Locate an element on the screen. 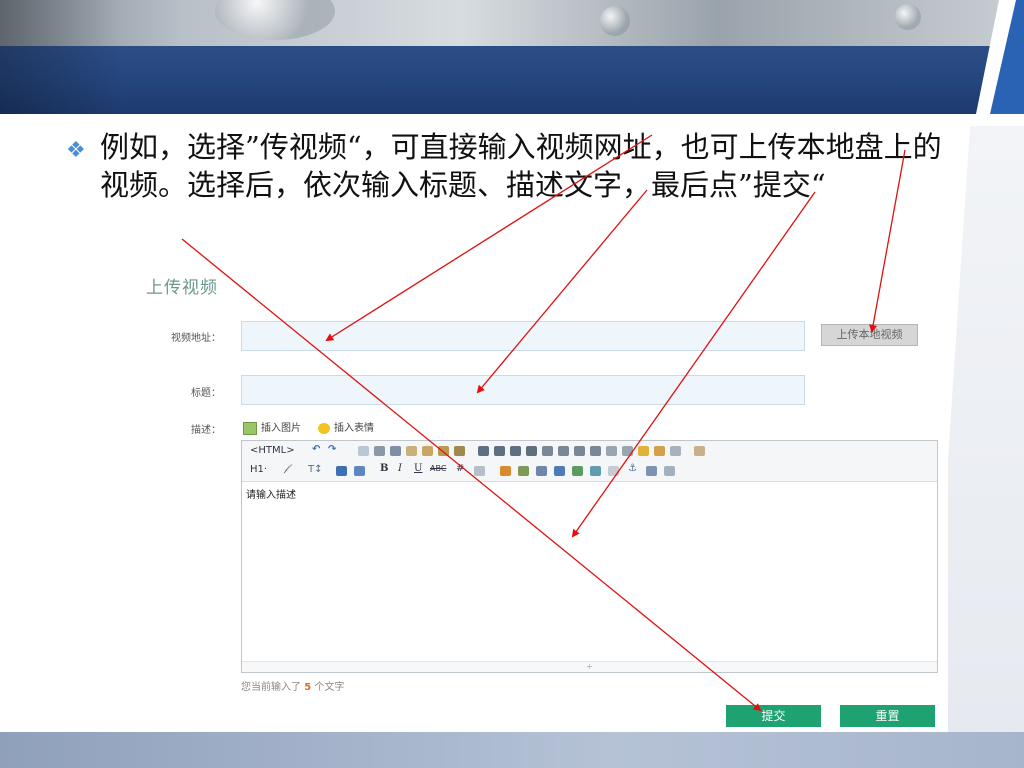  font-size-button: T↕ is located at coordinates (315, 469).